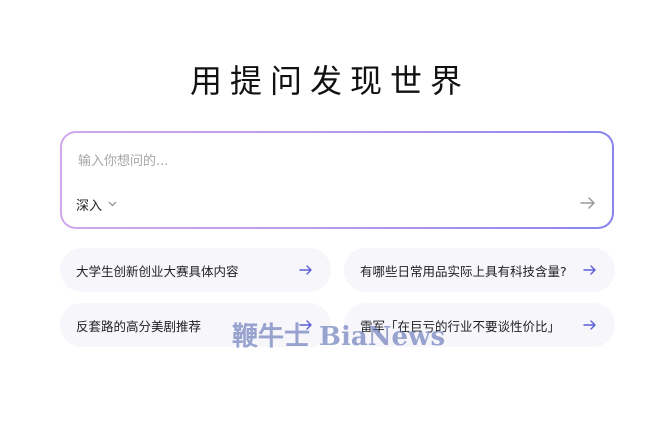 This screenshot has width=660, height=421. What do you see at coordinates (329, 81) in the screenshot?
I see `page-title: 用提问发现世界` at bounding box center [329, 81].